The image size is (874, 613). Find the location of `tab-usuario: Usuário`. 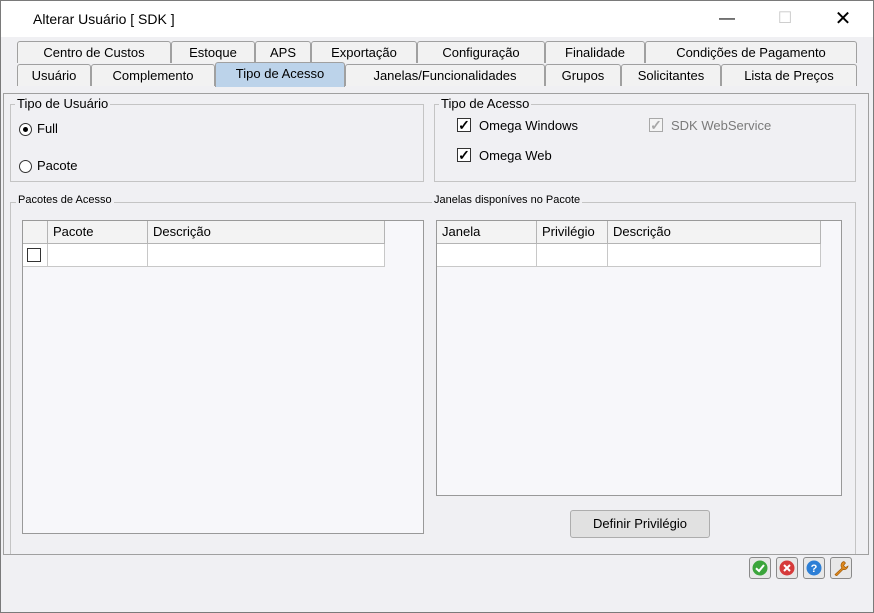

tab-usuario: Usuário is located at coordinates (54, 75).